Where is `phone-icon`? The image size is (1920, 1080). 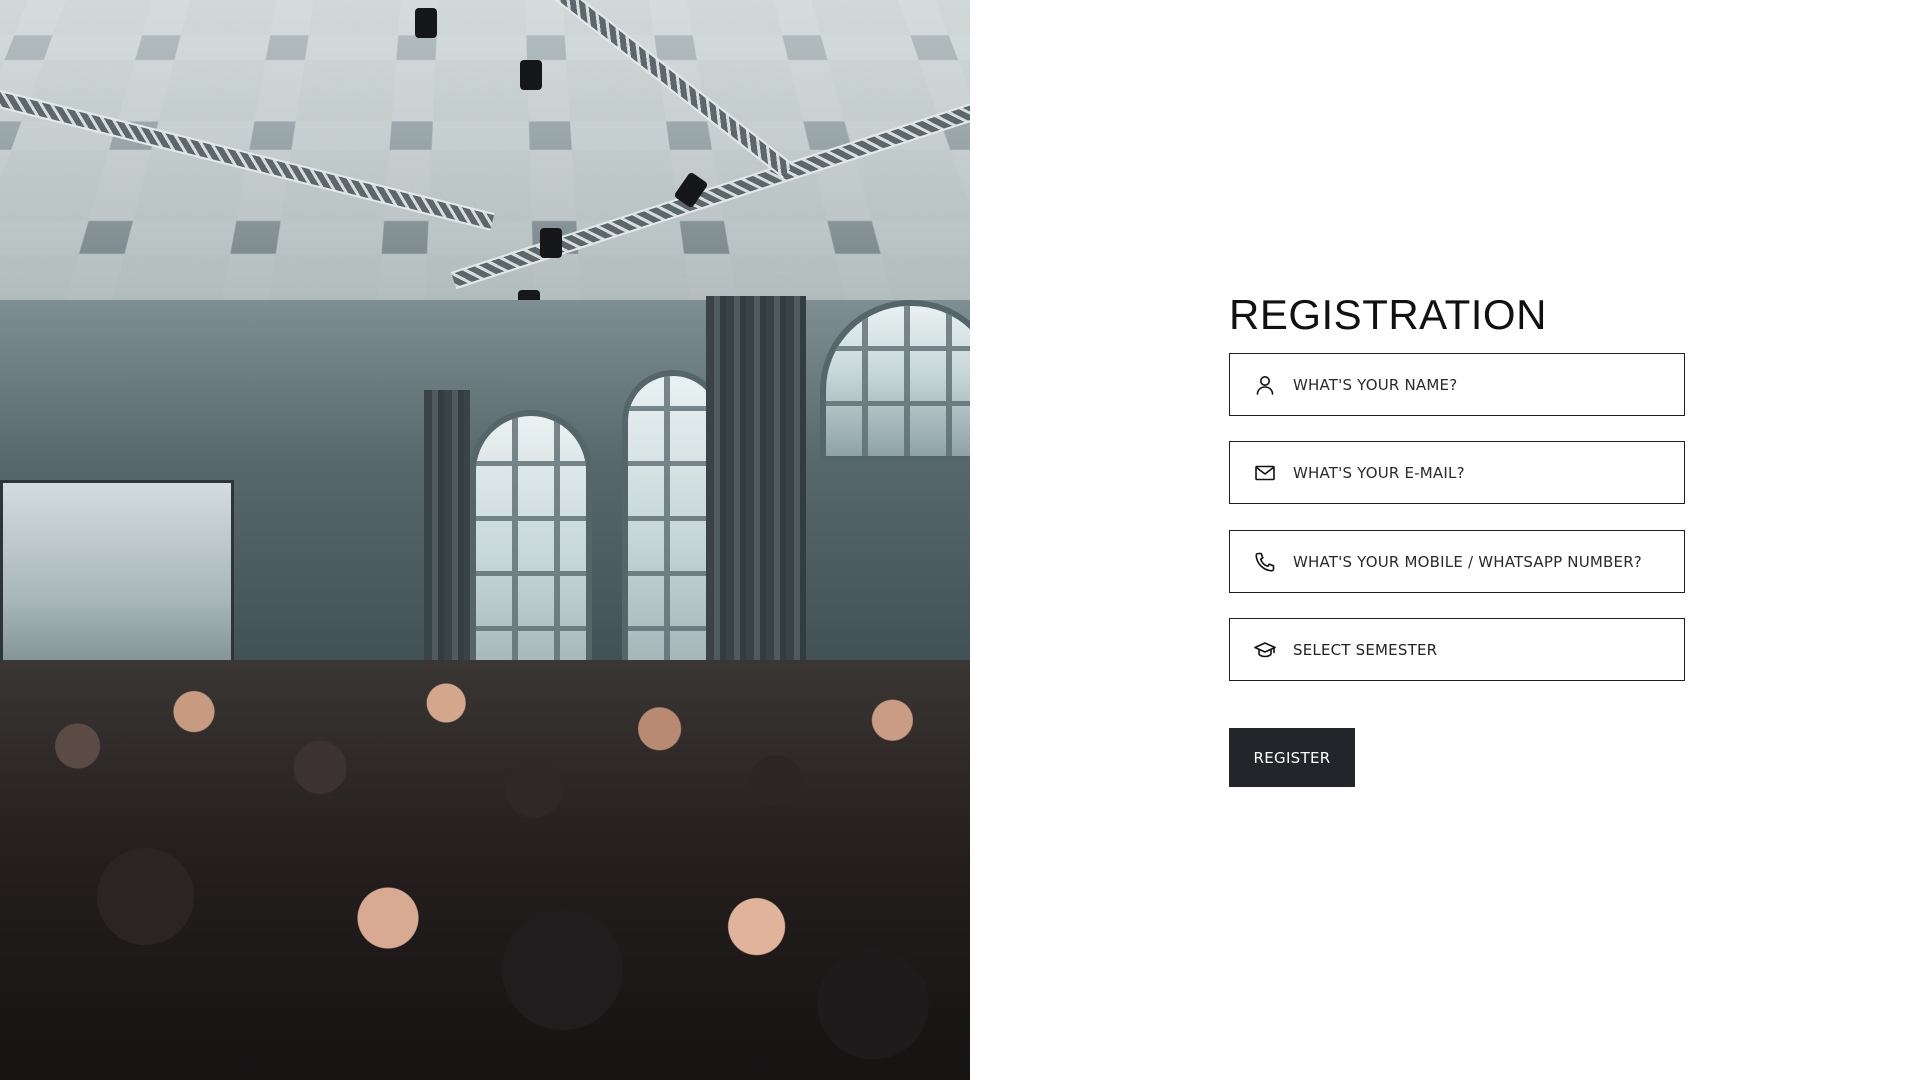 phone-icon is located at coordinates (1265, 562).